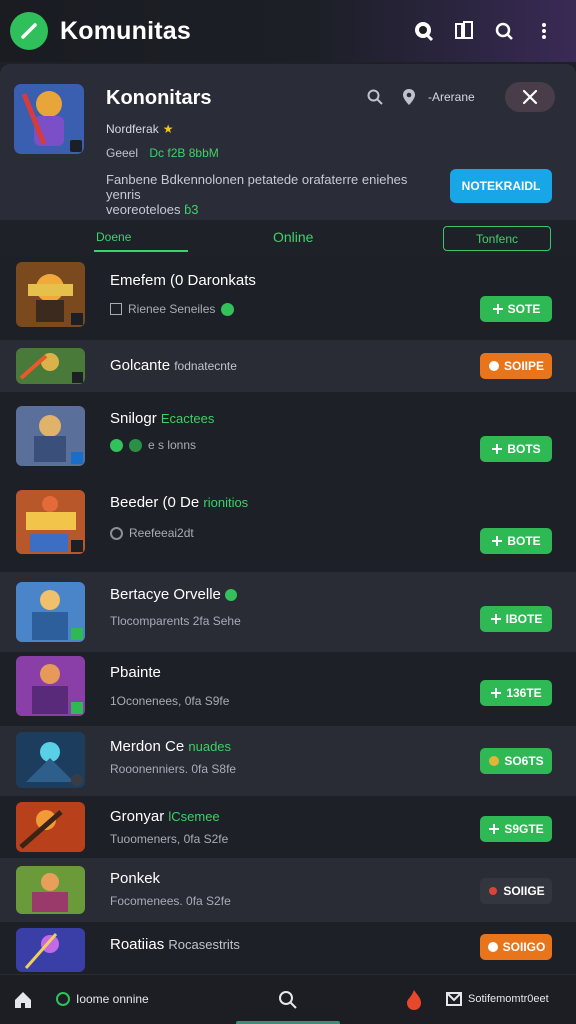  Describe the element at coordinates (183, 280) in the screenshot. I see `item-title: Emefem (0 Daronkats` at that location.